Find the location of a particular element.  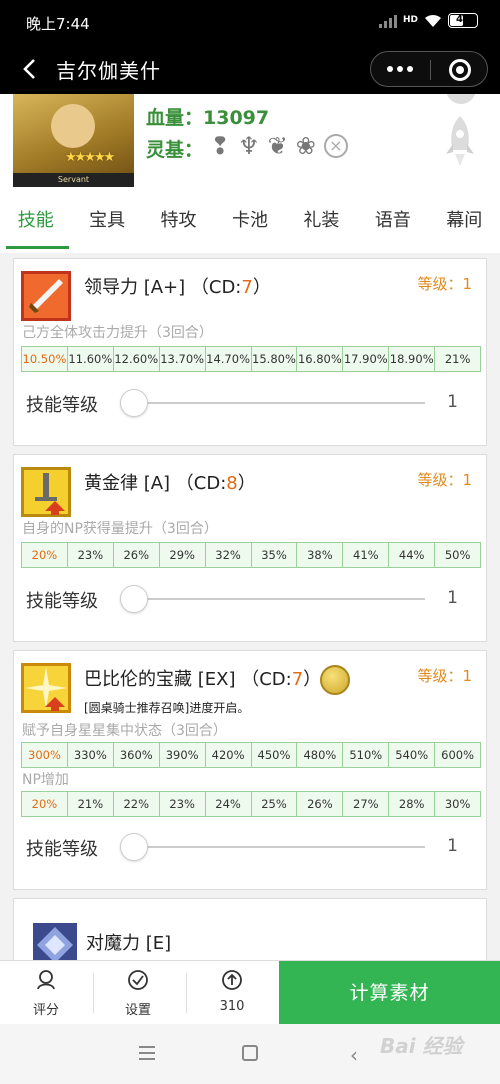

skill-name-text: 领导力 [A+] （CD: is located at coordinates (163, 287).